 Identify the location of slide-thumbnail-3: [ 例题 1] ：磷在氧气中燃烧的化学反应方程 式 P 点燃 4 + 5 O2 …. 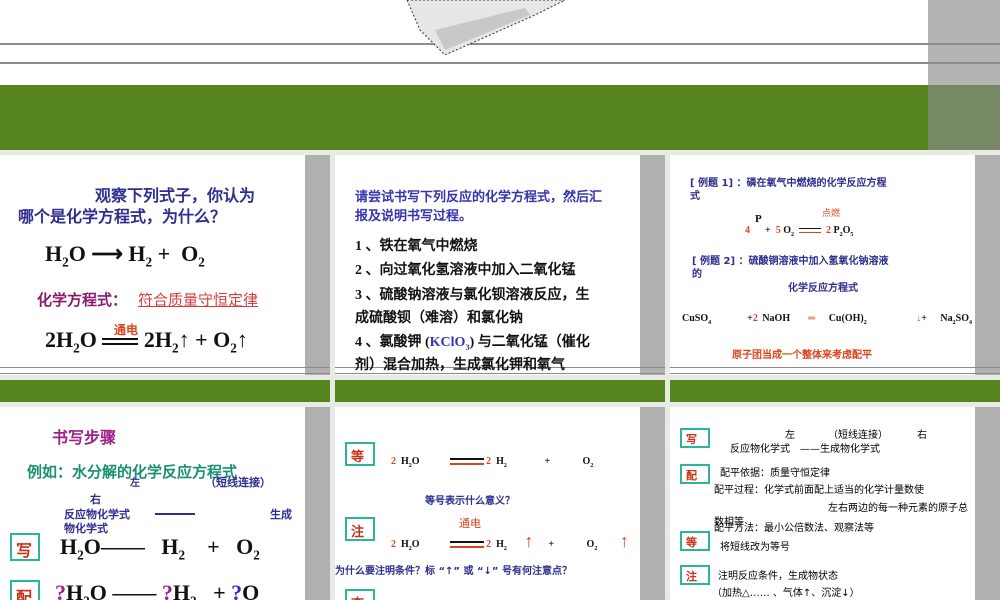
(835, 265).